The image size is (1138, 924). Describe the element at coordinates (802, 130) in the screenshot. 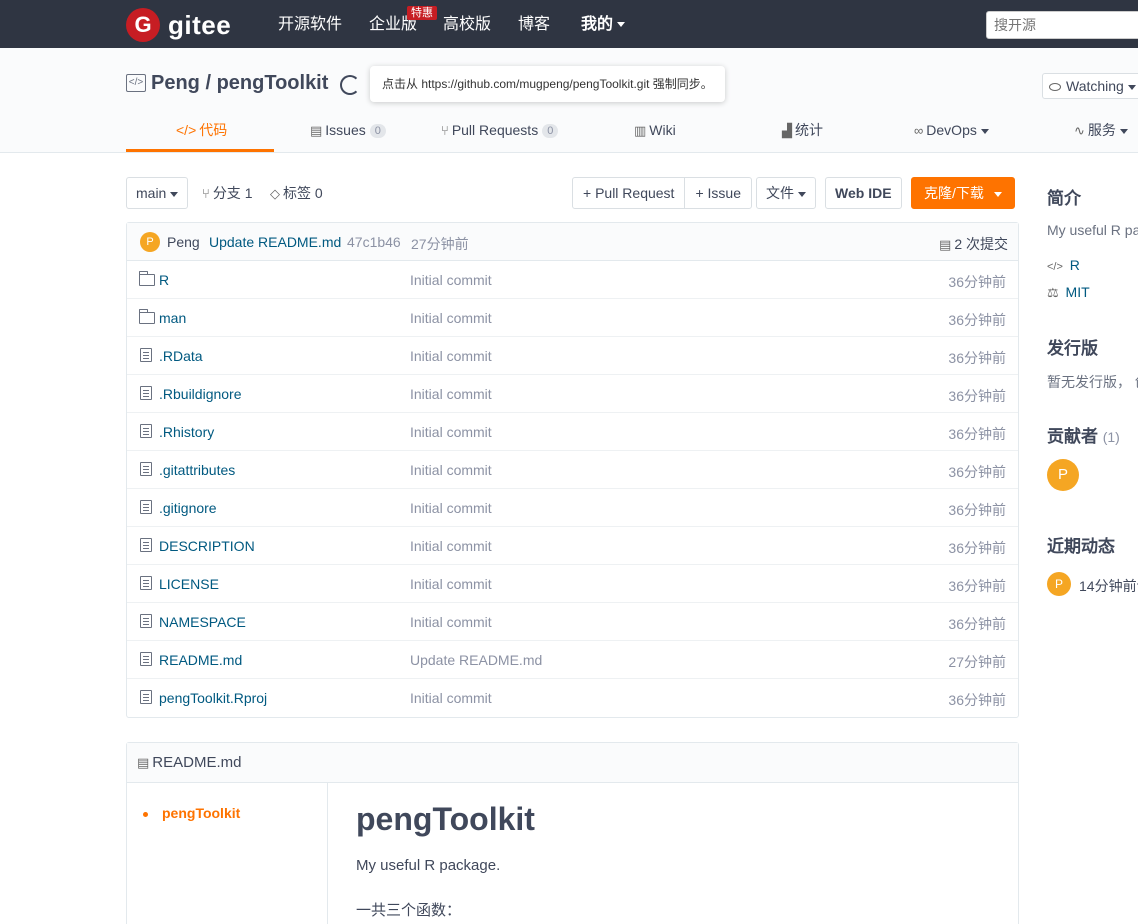

I see `tab-stats: ▟ 统计` at that location.